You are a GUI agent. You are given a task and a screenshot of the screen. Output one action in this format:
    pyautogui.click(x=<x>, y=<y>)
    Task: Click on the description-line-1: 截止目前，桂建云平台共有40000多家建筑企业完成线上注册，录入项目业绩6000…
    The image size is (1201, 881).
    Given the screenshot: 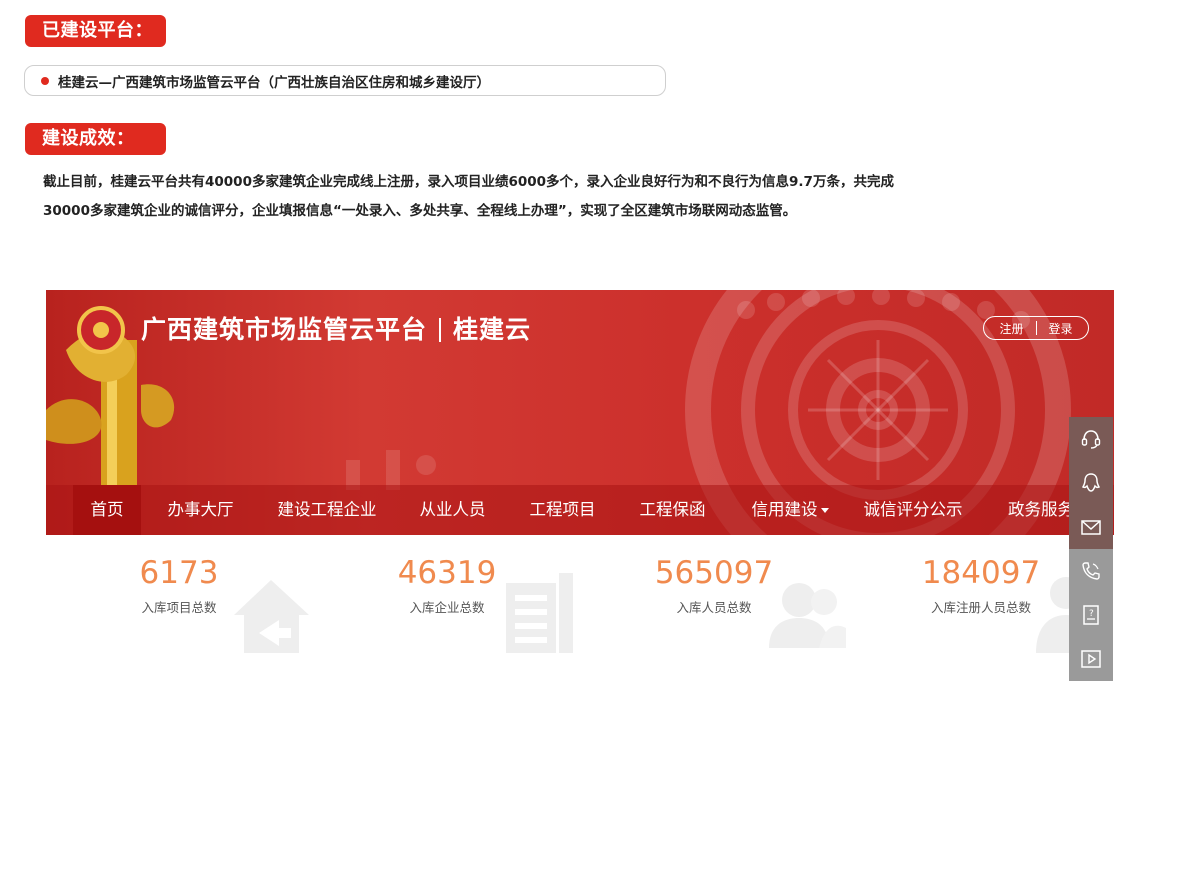 What is the action you would take?
    pyautogui.click(x=468, y=182)
    